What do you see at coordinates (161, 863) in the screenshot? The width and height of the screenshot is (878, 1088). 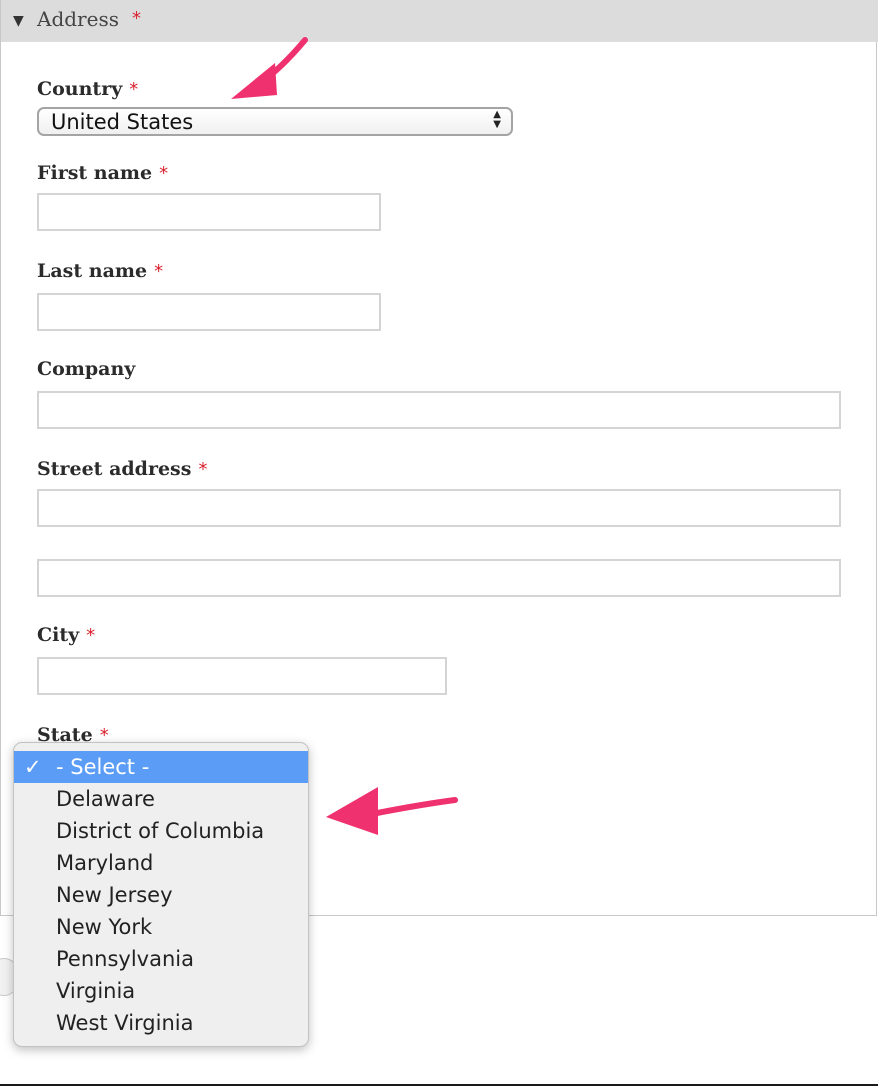 I see `state-option: Maryland` at bounding box center [161, 863].